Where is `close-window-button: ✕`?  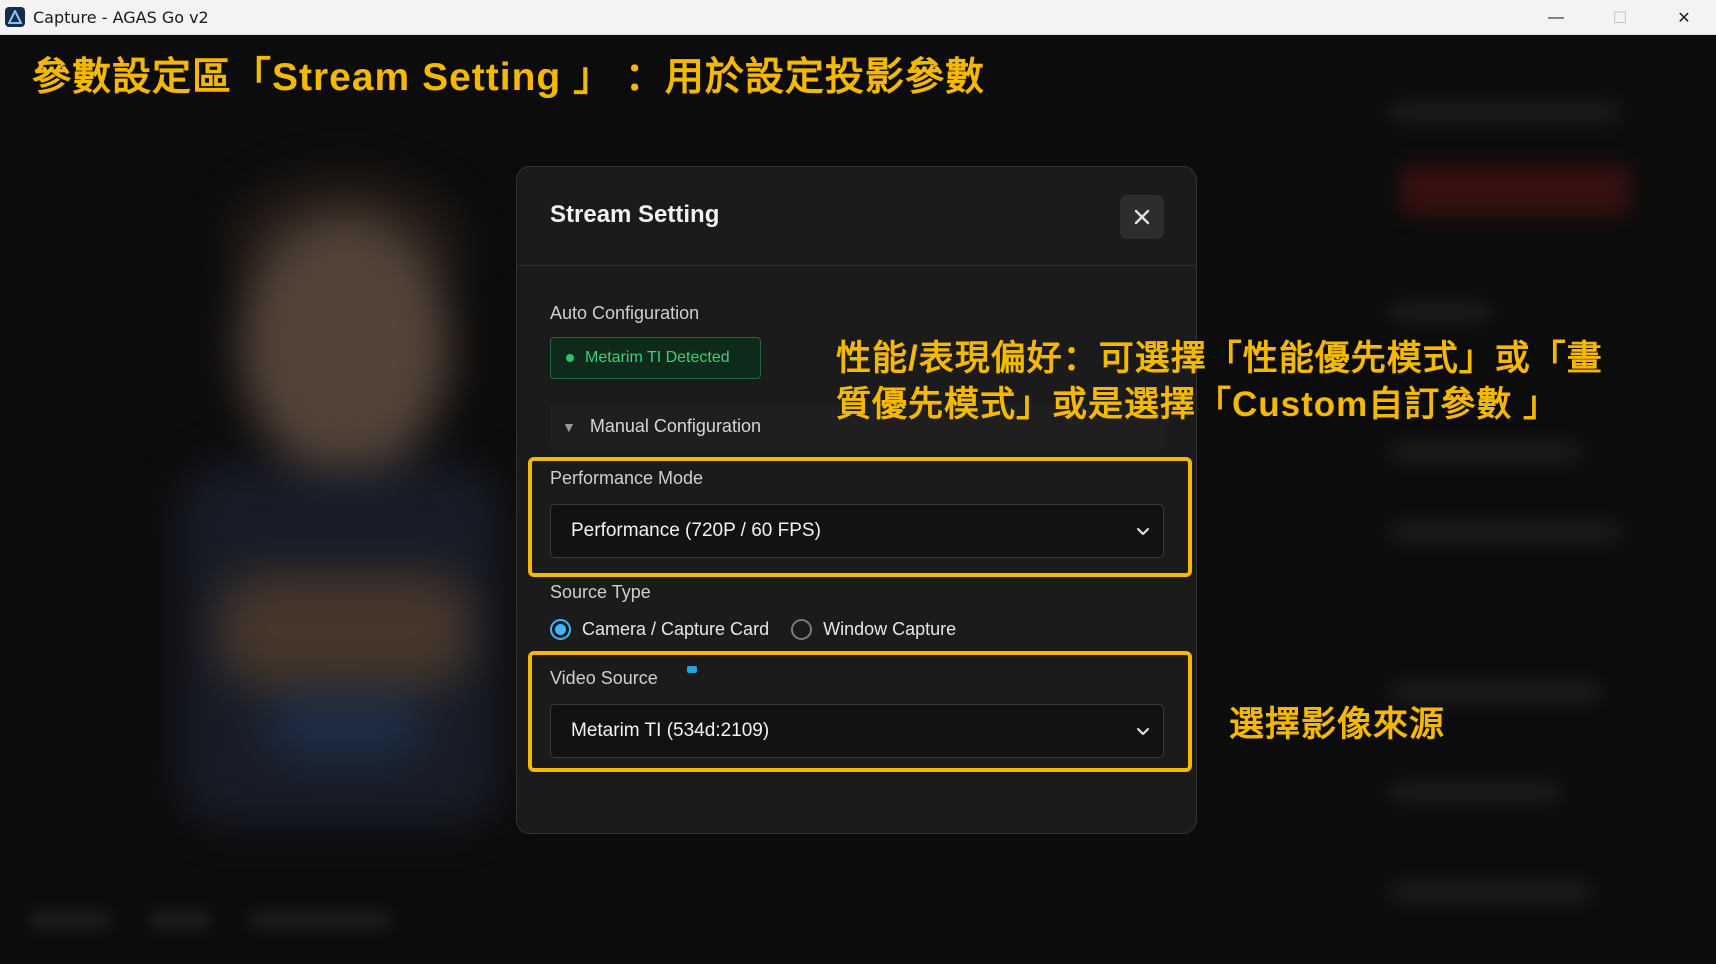
close-window-button: ✕ is located at coordinates (1684, 17).